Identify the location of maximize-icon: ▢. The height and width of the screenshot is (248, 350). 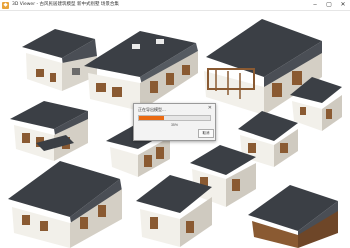
(329, 5).